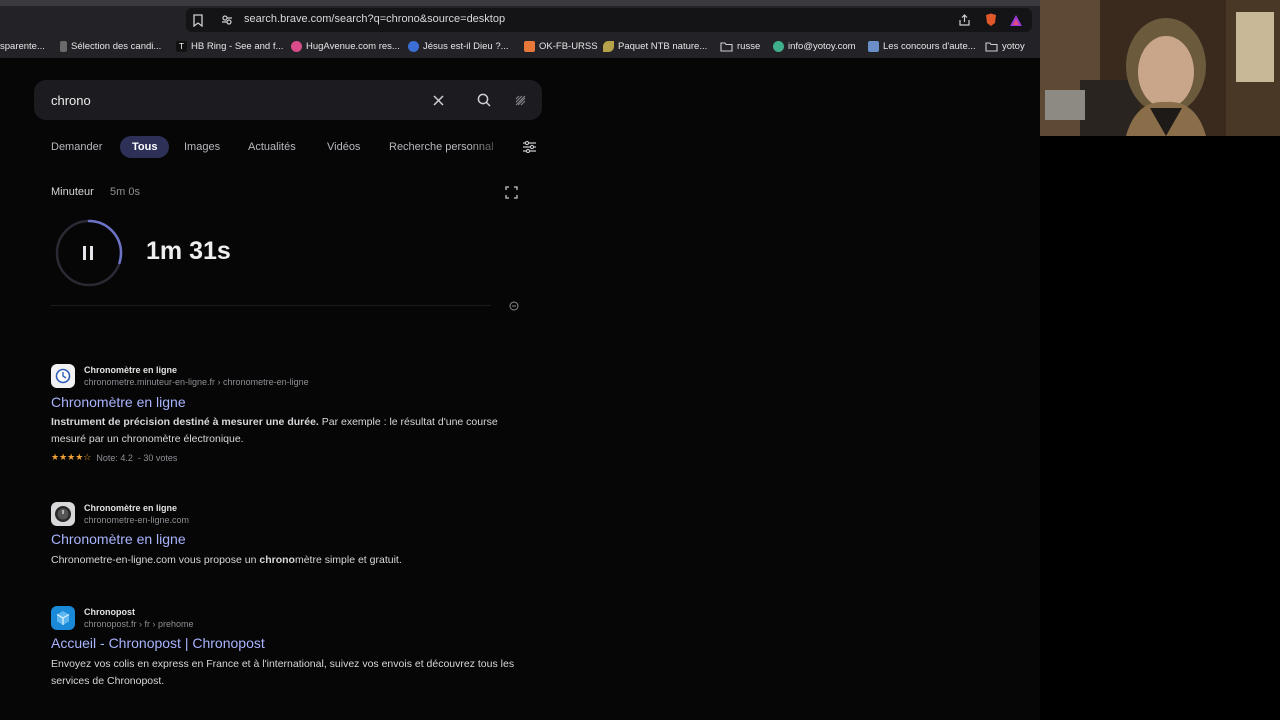 This screenshot has width=1280, height=720. Describe the element at coordinates (288, 100) in the screenshot. I see `search-box` at that location.